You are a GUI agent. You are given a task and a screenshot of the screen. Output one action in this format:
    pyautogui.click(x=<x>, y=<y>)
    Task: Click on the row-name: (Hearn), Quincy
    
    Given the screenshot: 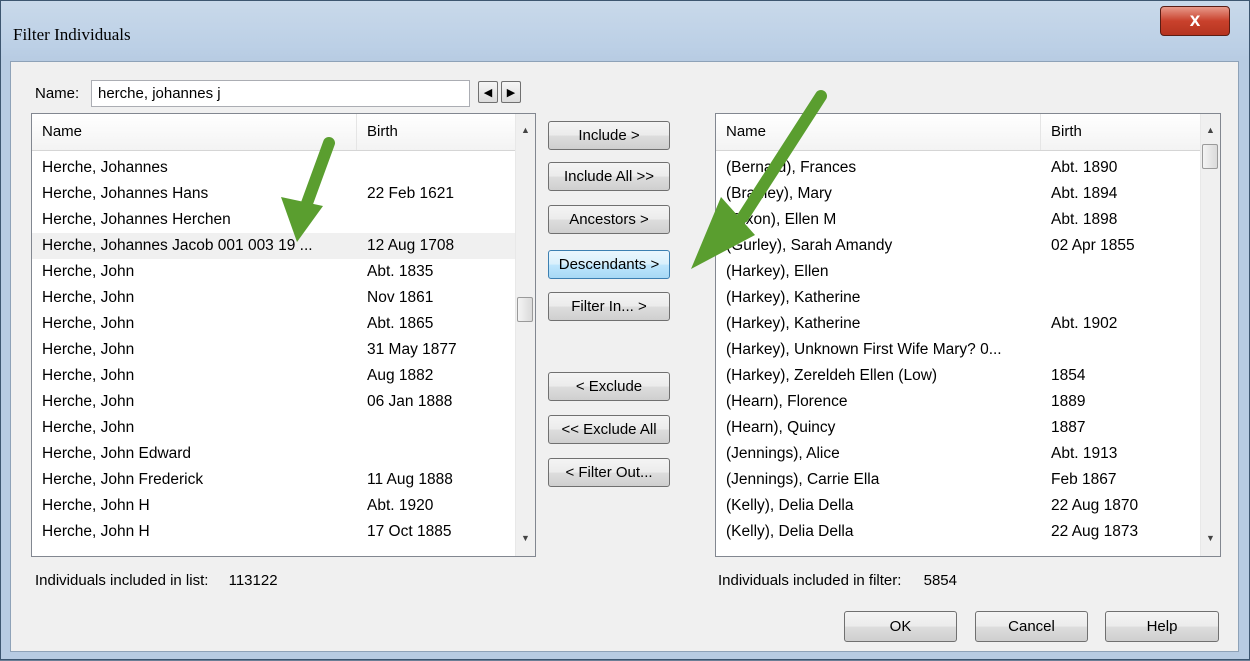 What is the action you would take?
    pyautogui.click(x=781, y=427)
    